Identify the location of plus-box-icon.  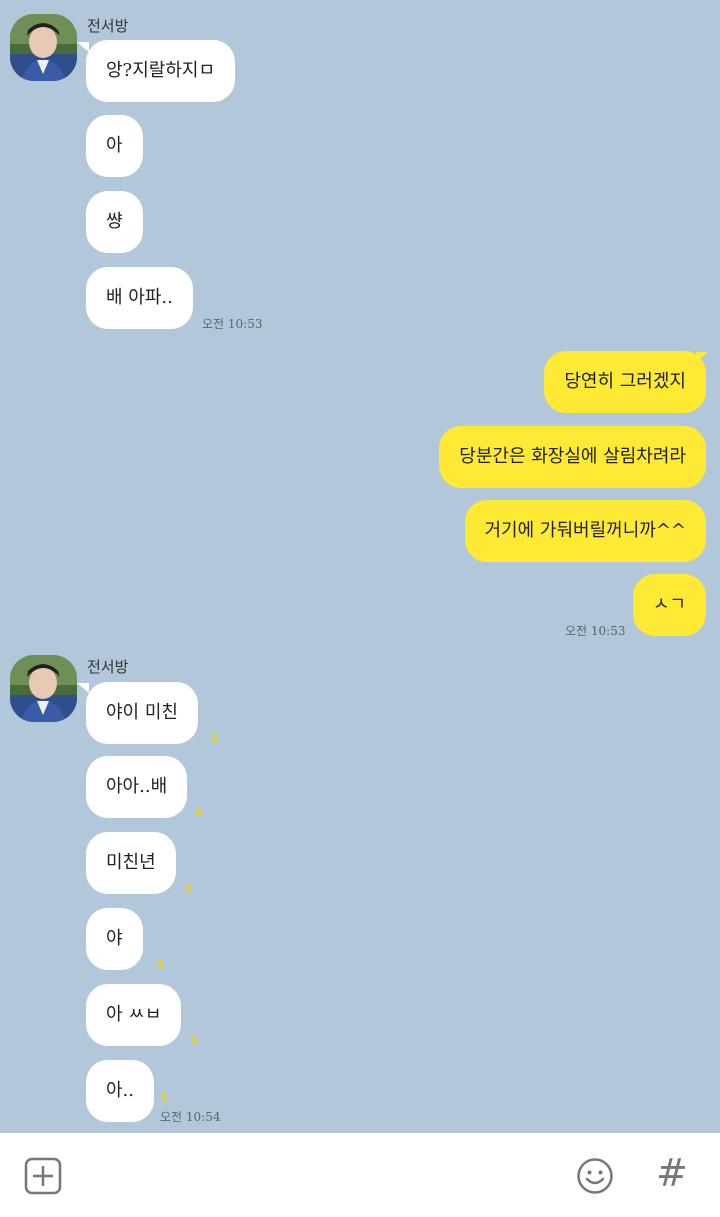
(43, 1176).